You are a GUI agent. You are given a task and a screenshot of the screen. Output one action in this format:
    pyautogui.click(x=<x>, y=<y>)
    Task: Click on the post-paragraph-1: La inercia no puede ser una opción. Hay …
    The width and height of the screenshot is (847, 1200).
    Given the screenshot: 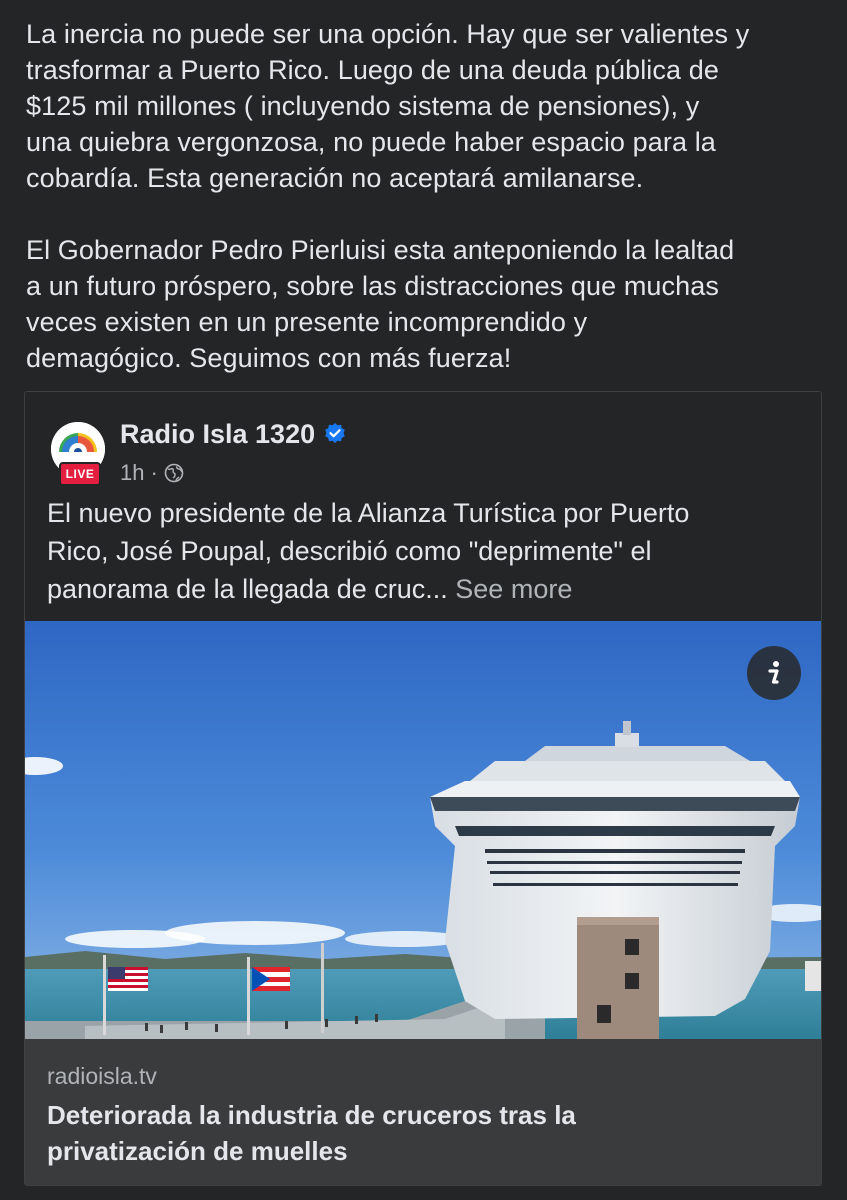 What is the action you would take?
    pyautogui.click(x=388, y=106)
    